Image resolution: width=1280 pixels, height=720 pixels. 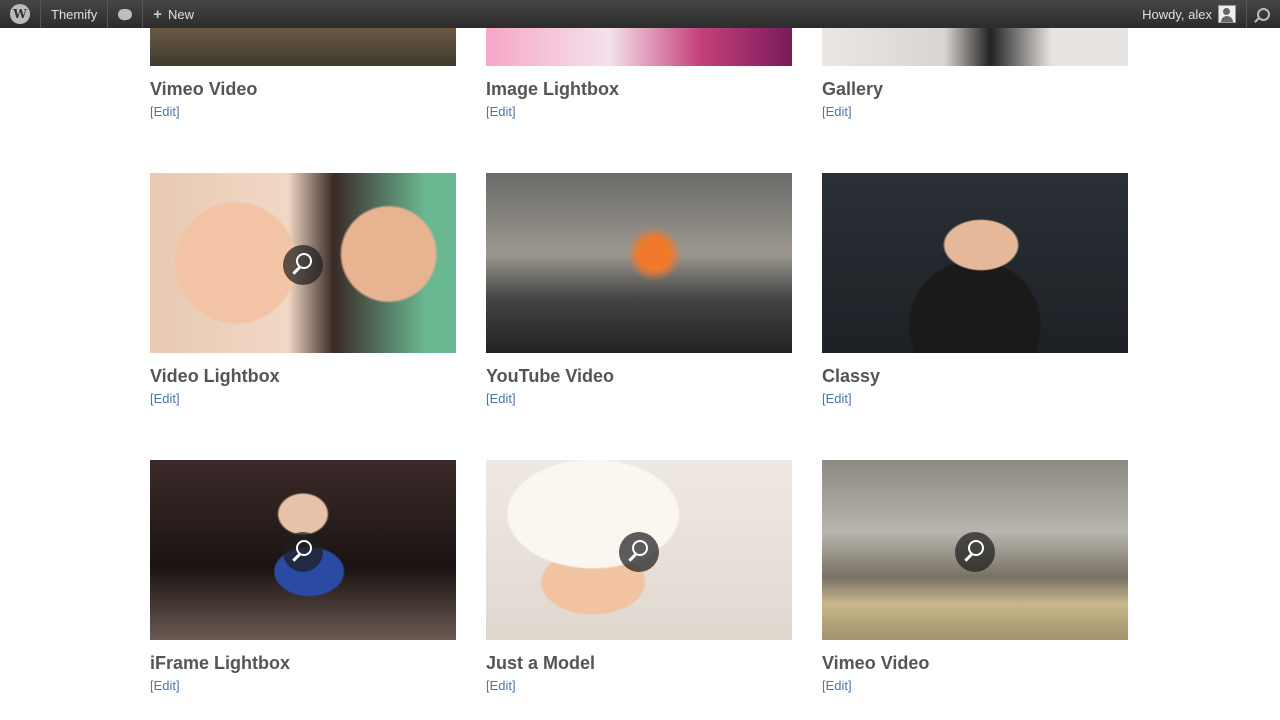 I want to click on account-greeting: Howdy, alex, so click(x=1177, y=14).